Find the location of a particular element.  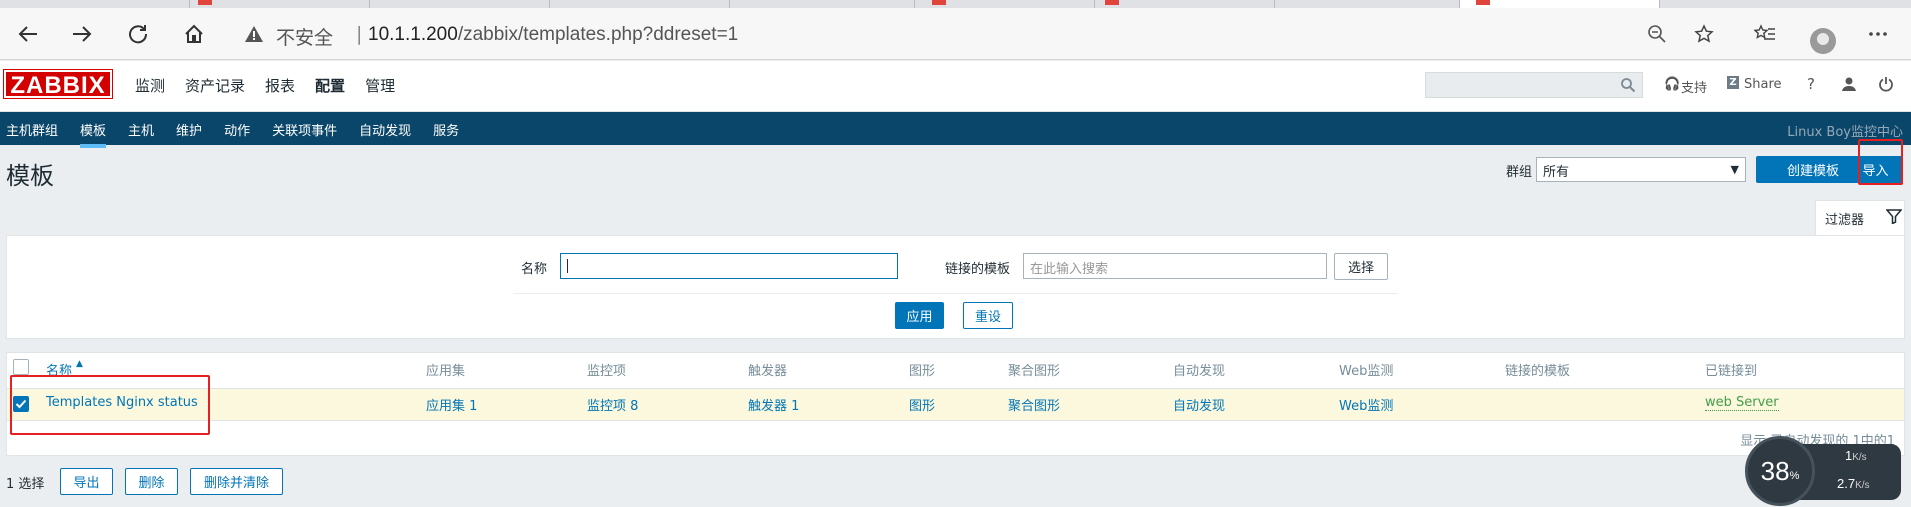

items-link: 监控项 8 is located at coordinates (612, 404).